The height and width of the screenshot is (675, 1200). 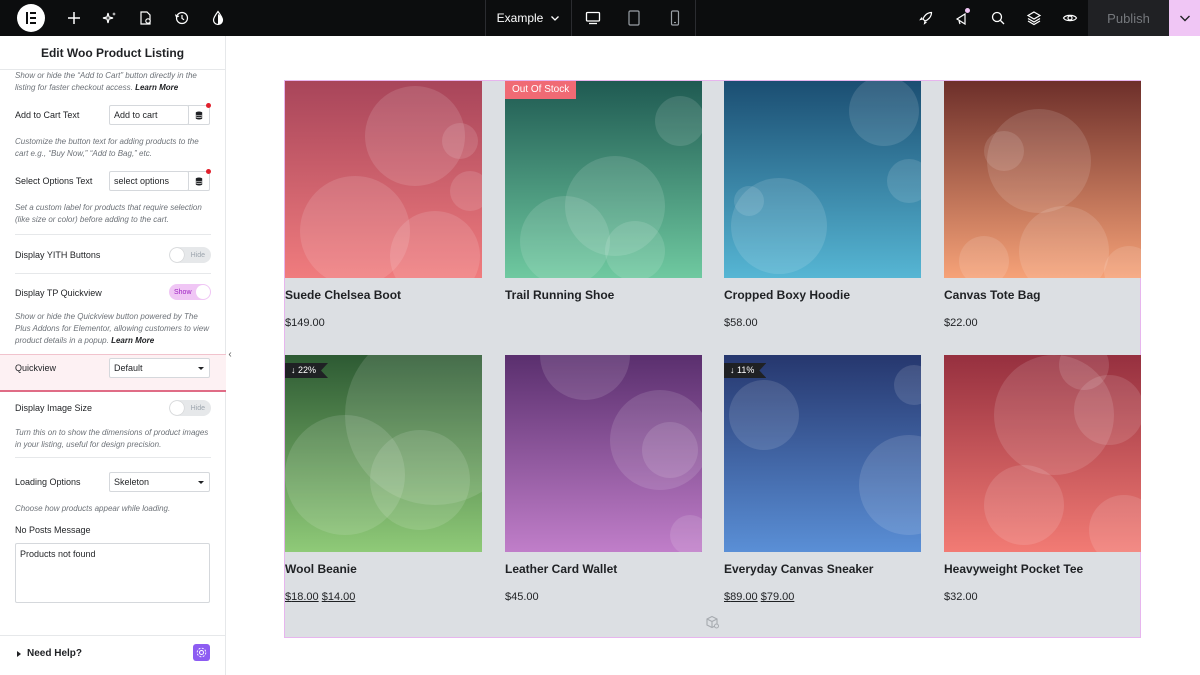 What do you see at coordinates (633, 18) in the screenshot?
I see `tablet-icon` at bounding box center [633, 18].